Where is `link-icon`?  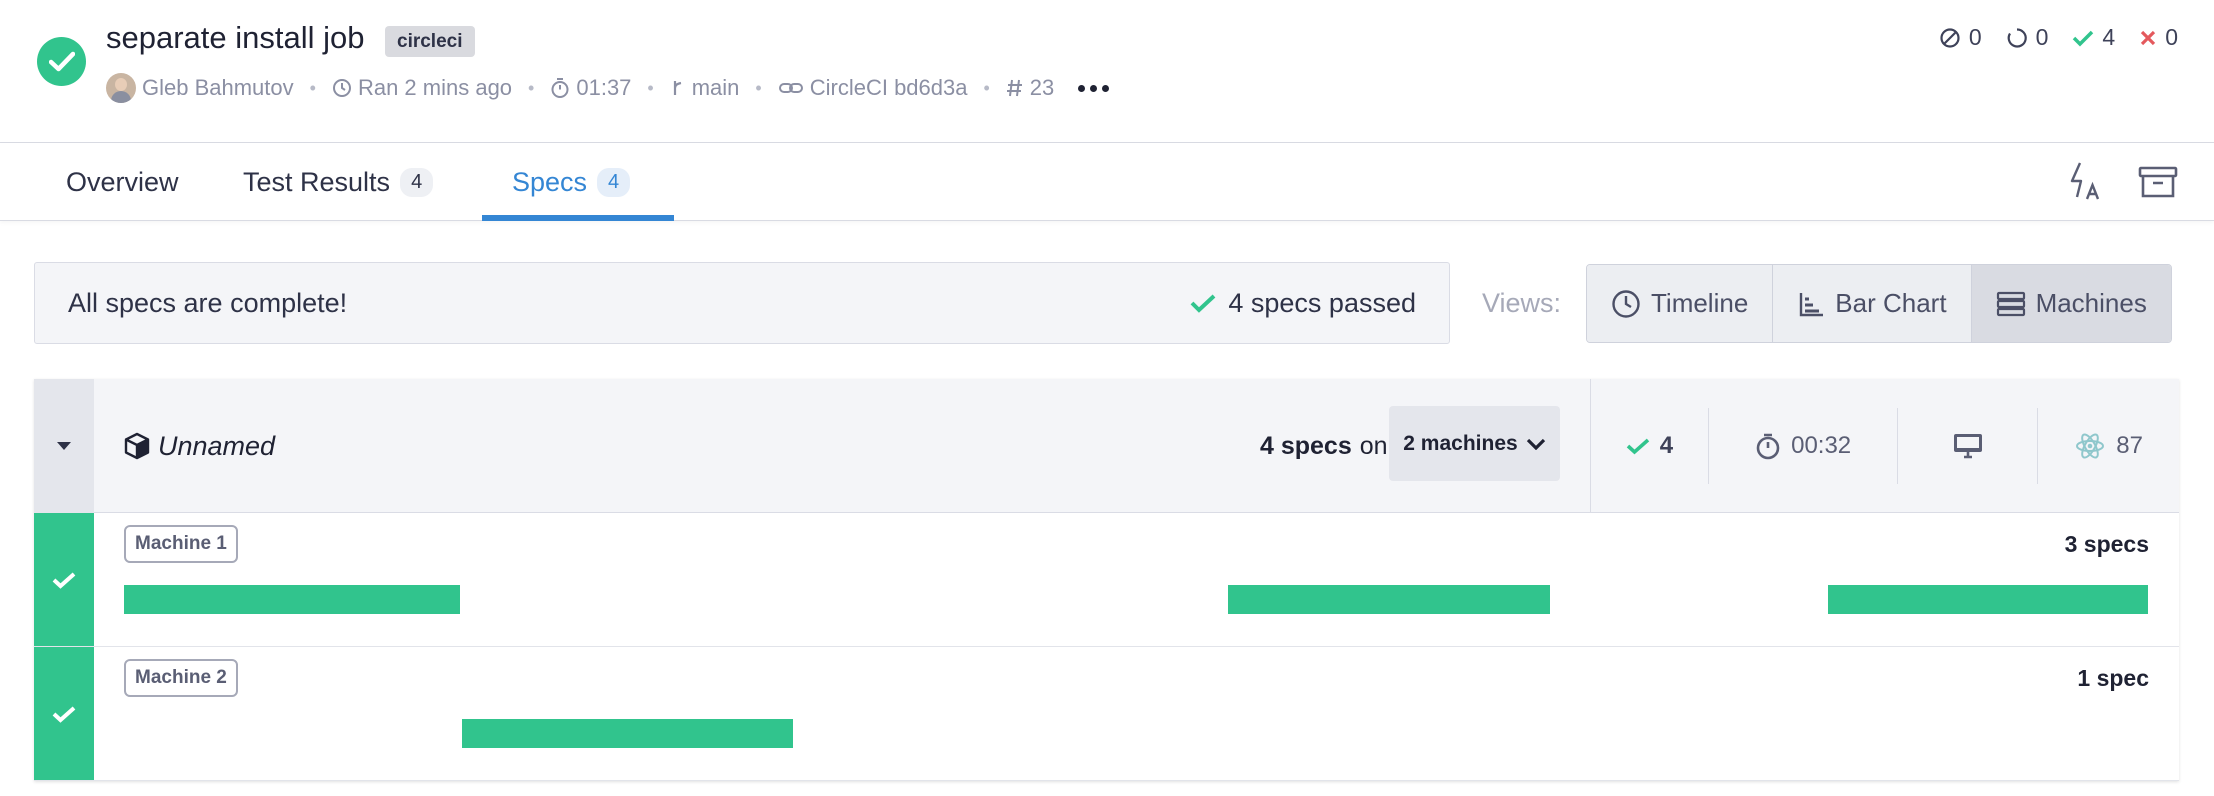 link-icon is located at coordinates (790, 88).